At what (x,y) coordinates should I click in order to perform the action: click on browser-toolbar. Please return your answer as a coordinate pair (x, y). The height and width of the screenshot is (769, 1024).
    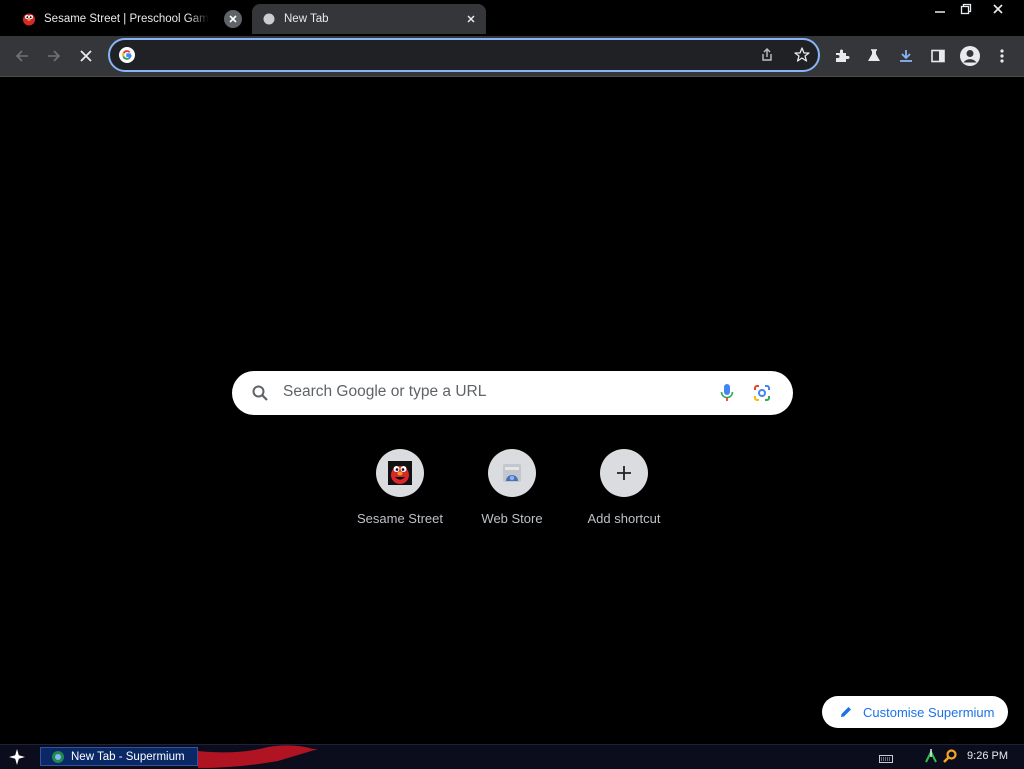
    Looking at the image, I should click on (512, 56).